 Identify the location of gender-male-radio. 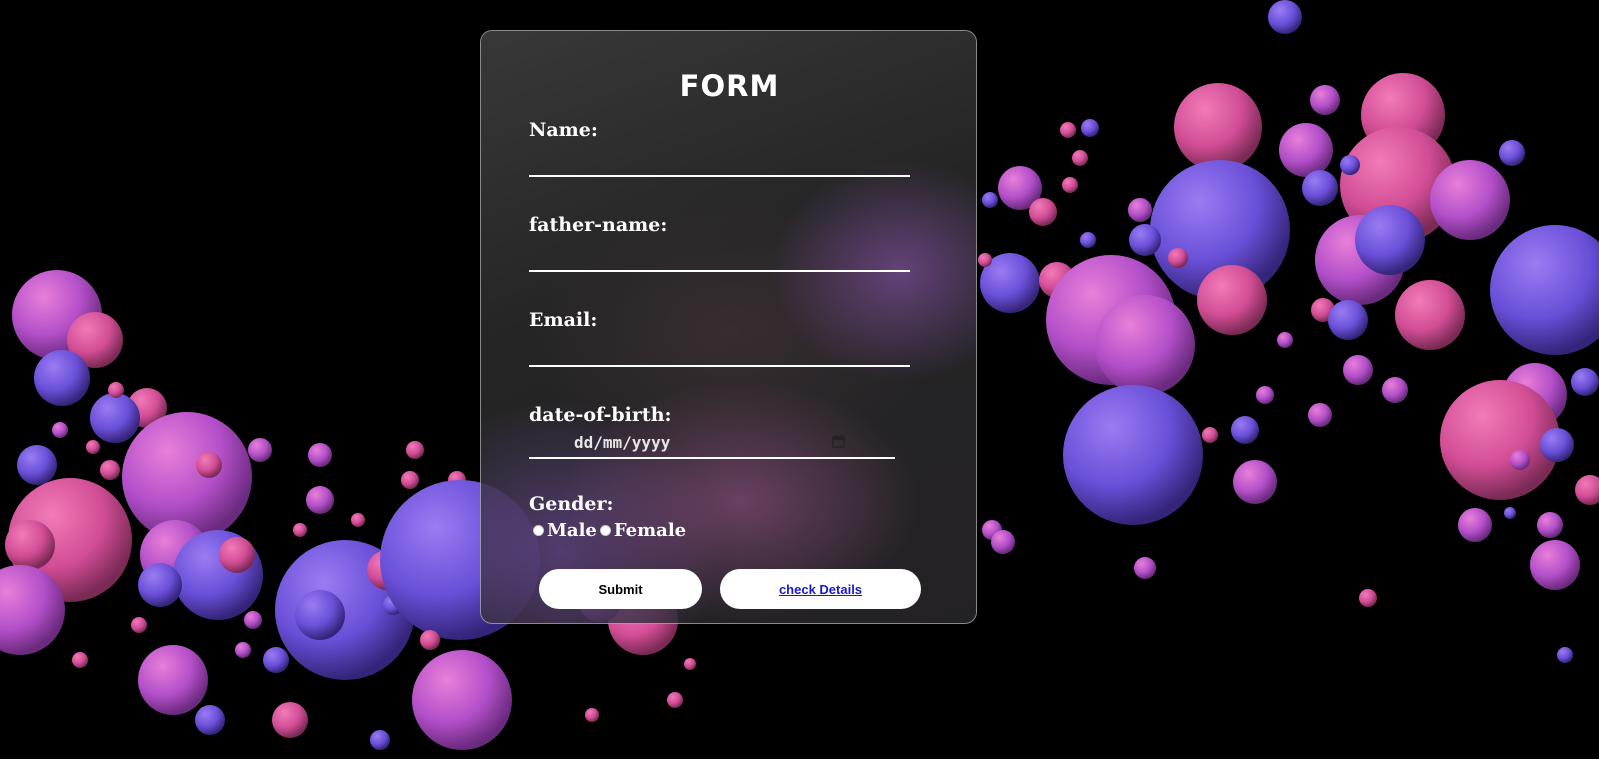
(538, 530).